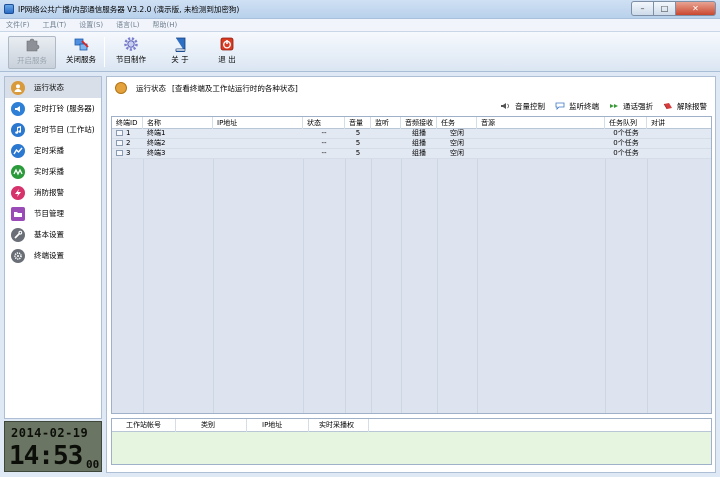 Image resolution: width=720 pixels, height=477 pixels. Describe the element at coordinates (49, 234) in the screenshot. I see `sidebar-item-label: 基本设置` at that location.